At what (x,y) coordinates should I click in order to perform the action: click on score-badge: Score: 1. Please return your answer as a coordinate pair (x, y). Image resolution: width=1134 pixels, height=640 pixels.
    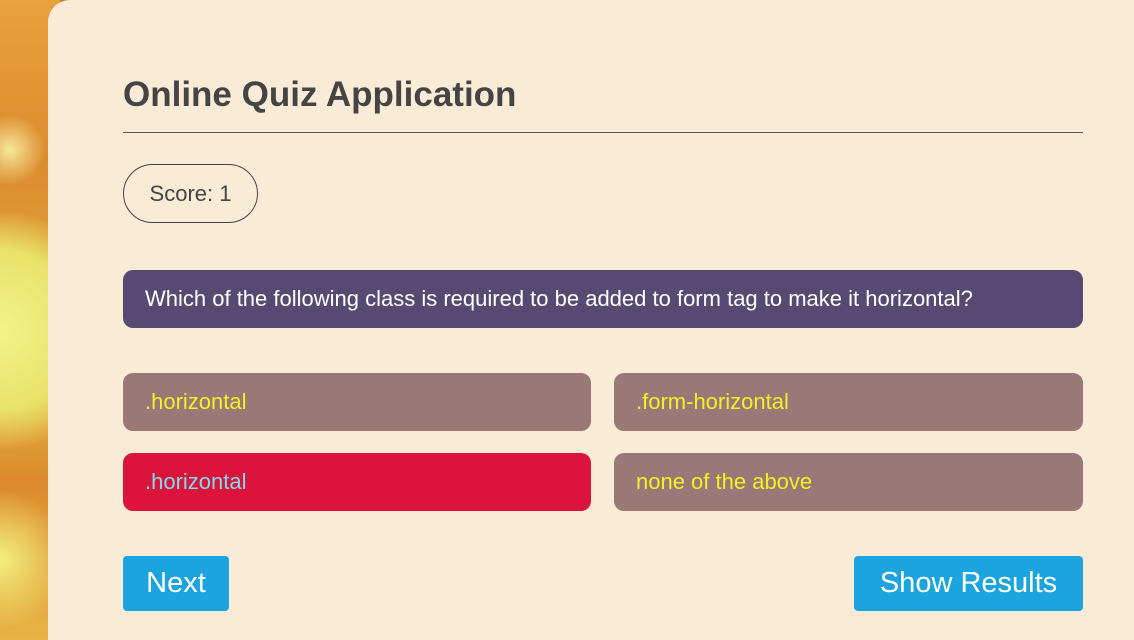
    Looking at the image, I should click on (190, 193).